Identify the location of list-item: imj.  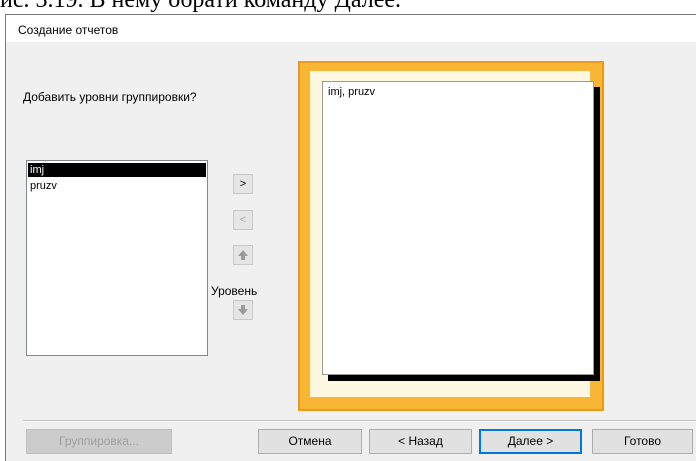
(117, 170).